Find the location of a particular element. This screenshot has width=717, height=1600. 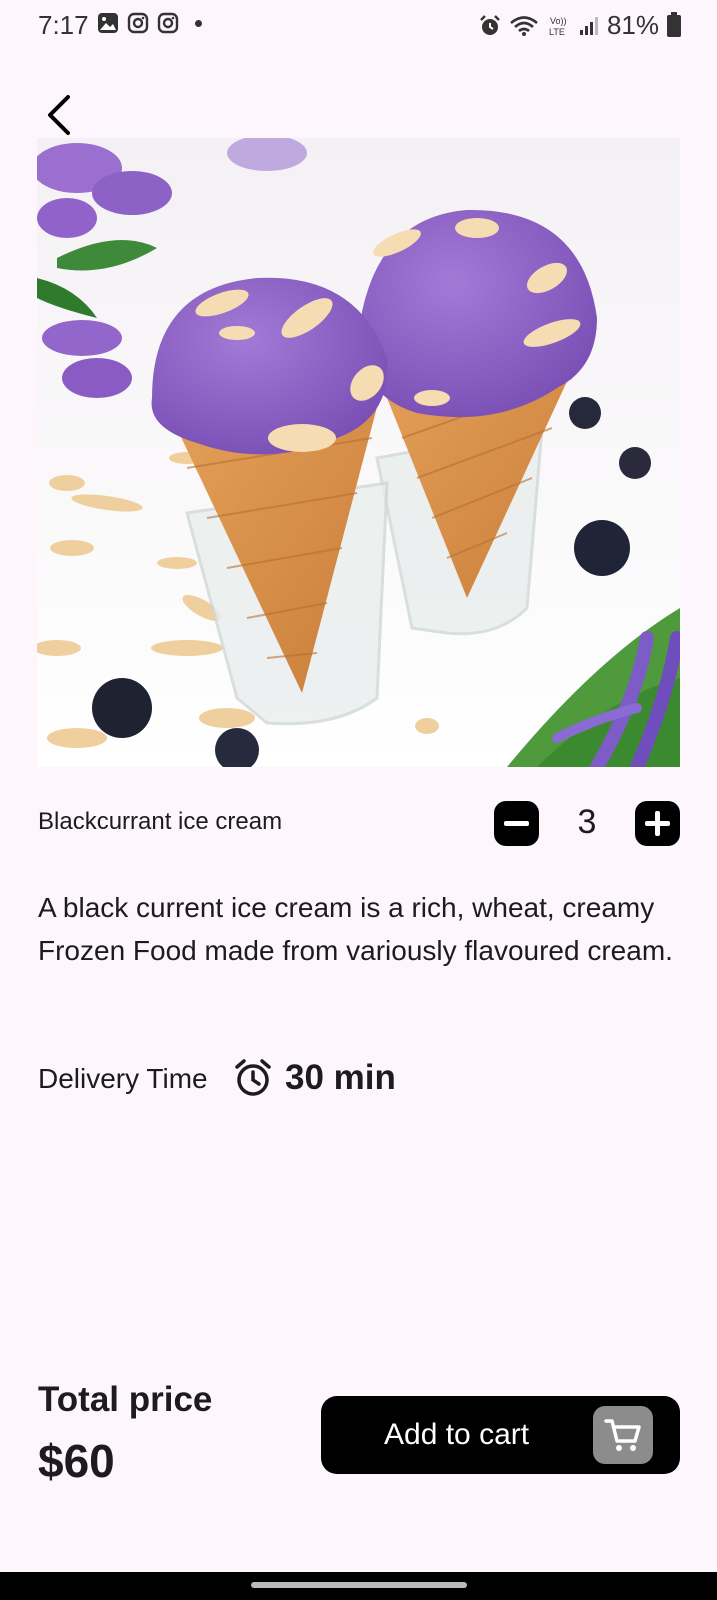

chevron-left-icon is located at coordinates (59, 115).